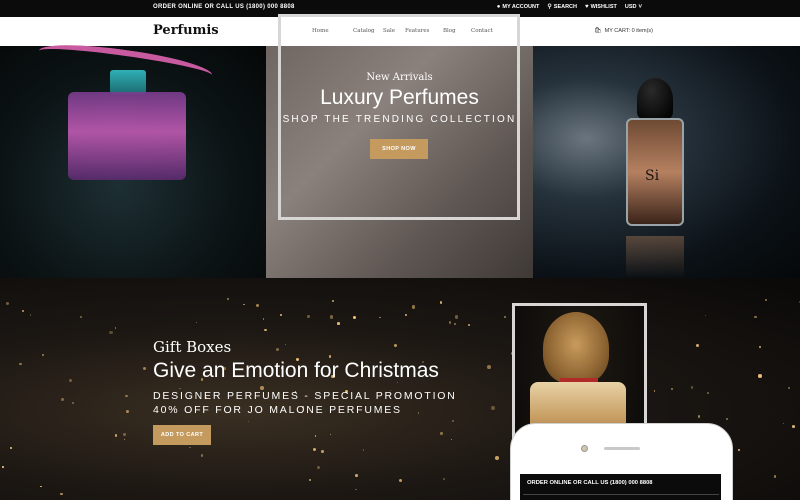 This screenshot has width=800, height=500. Describe the element at coordinates (192, 347) in the screenshot. I see `promo-subtitle: Gift Boxes` at that location.